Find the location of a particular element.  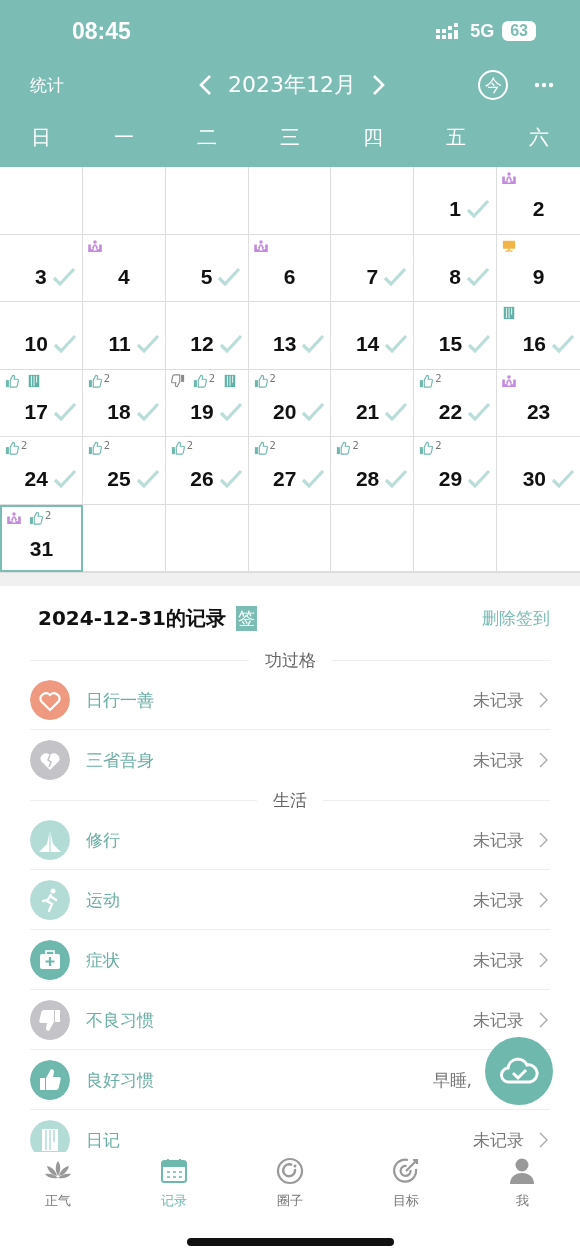

day-number: 6 is located at coordinates (289, 276).